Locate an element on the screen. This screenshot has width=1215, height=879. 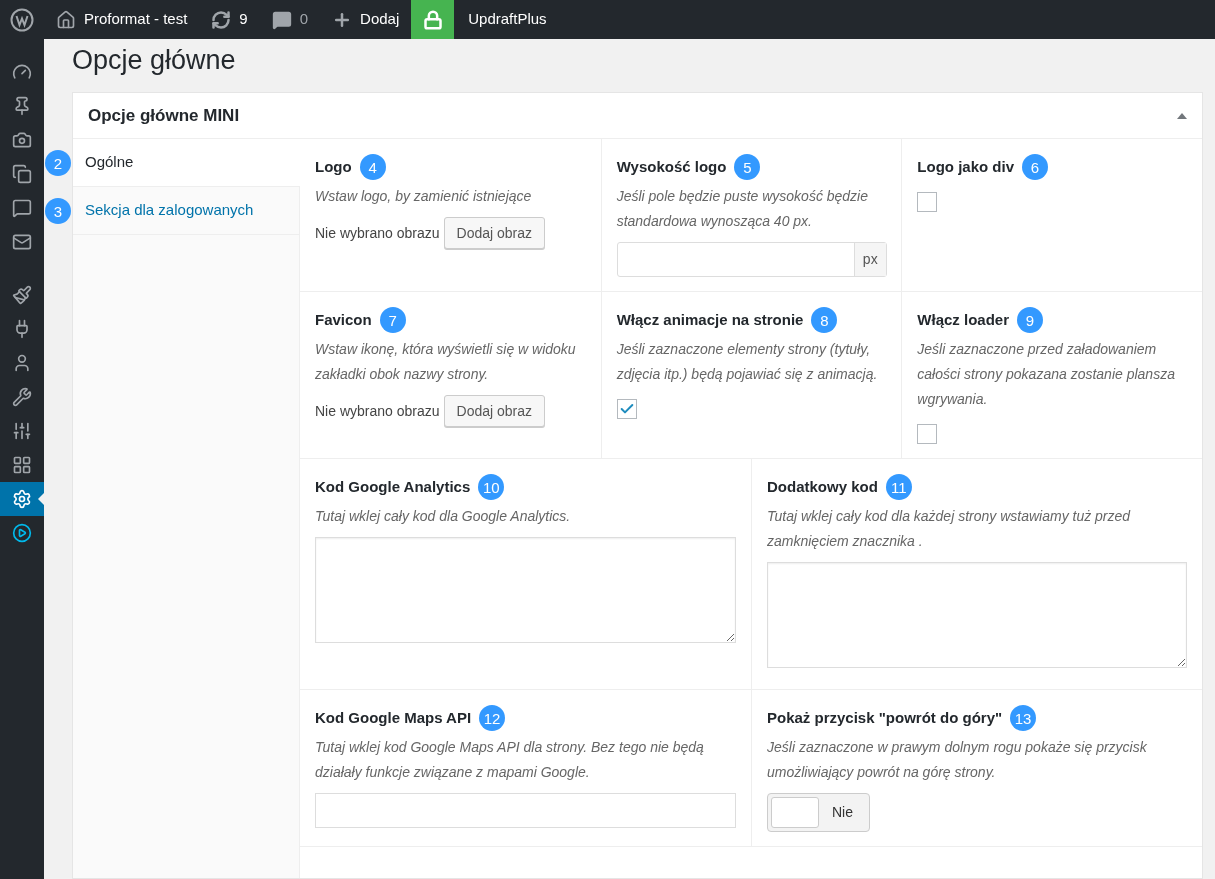
number-badge: 12 is located at coordinates (492, 718).